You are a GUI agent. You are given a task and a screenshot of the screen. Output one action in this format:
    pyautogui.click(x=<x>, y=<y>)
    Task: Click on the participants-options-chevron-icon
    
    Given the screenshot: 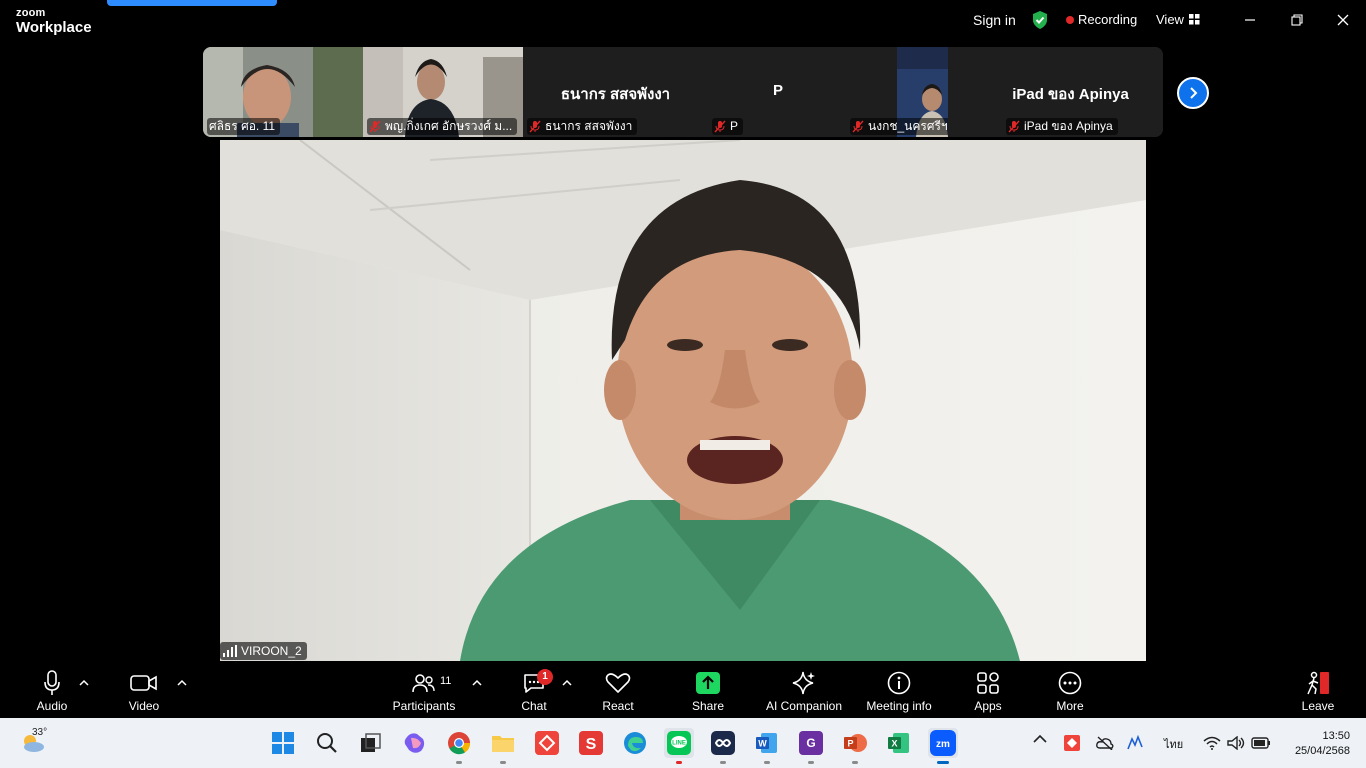 What is the action you would take?
    pyautogui.click(x=477, y=682)
    